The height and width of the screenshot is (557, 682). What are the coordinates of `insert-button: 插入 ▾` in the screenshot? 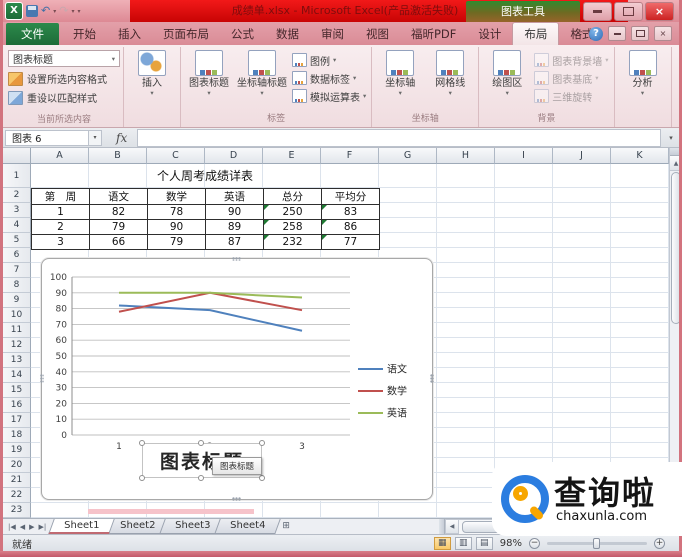 It's located at (152, 72).